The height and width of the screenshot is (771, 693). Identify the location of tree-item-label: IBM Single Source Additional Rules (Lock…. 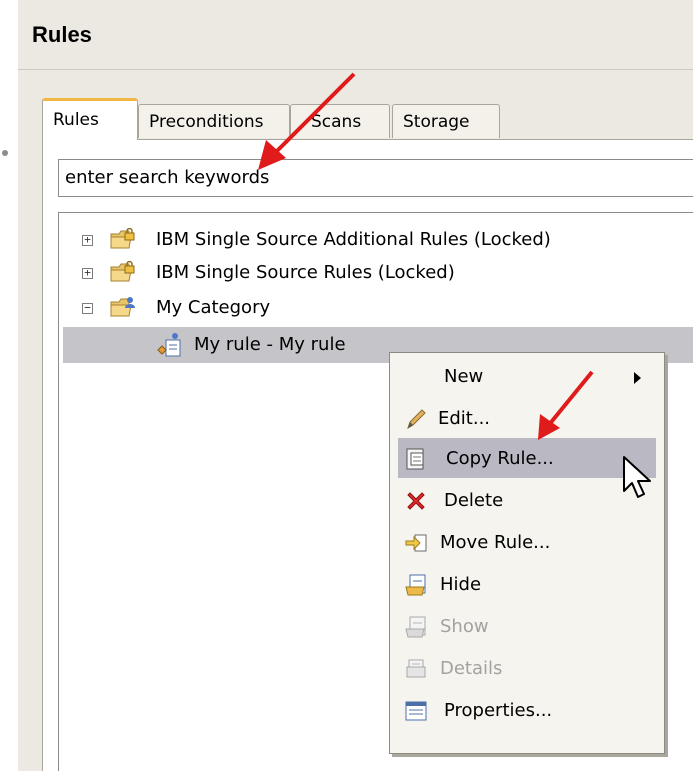
(353, 239).